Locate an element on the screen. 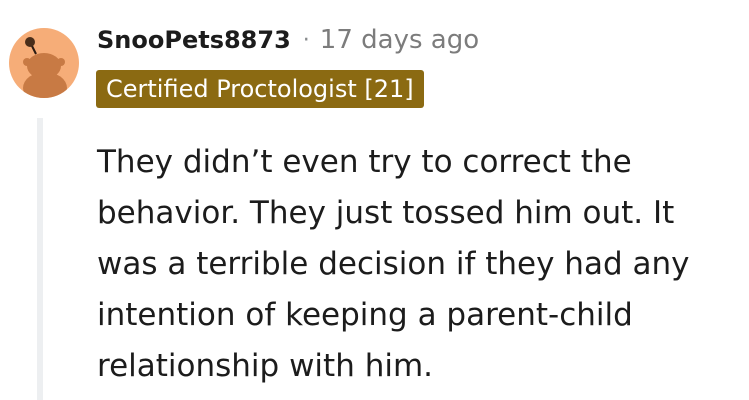 The width and height of the screenshot is (749, 400). user-flair-badge: Certified Proctologist [21] is located at coordinates (260, 89).